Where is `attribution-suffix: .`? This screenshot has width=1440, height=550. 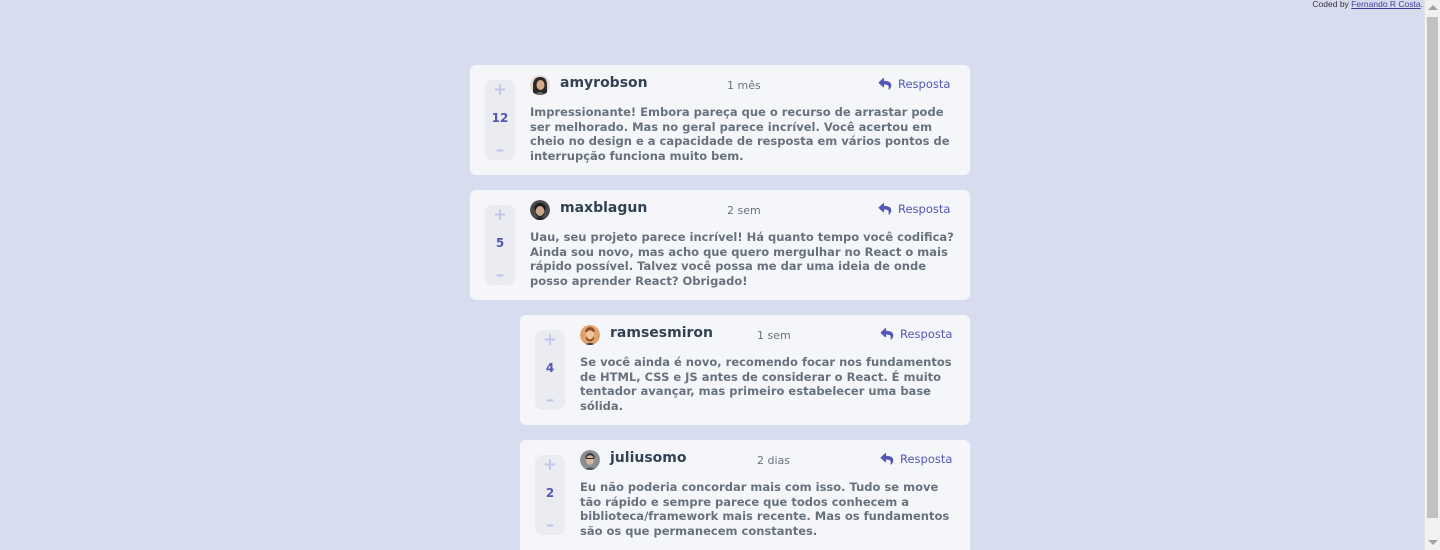
attribution-suffix: . is located at coordinates (1421, 4).